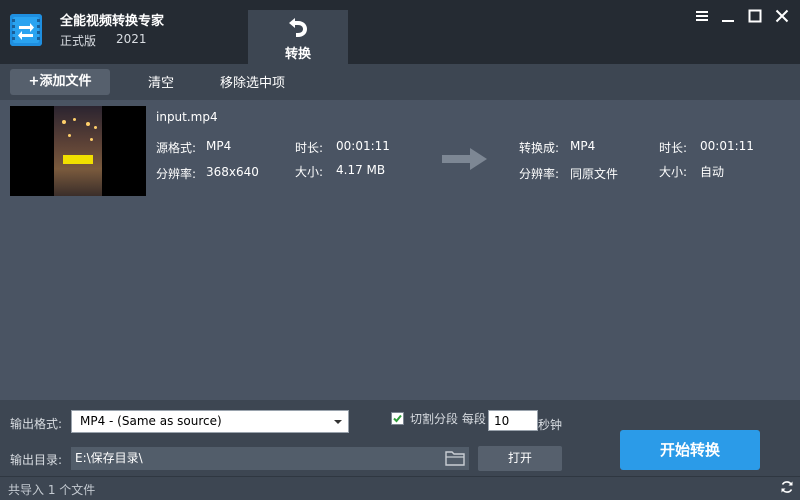 This screenshot has width=800, height=500. What do you see at coordinates (513, 420) in the screenshot?
I see `segment-seconds-input: 10` at bounding box center [513, 420].